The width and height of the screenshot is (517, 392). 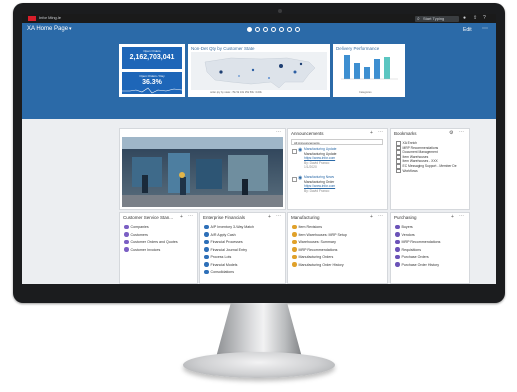 What do you see at coordinates (224, 264) in the screenshot?
I see `app-link-label: Financial Models` at bounding box center [224, 264].